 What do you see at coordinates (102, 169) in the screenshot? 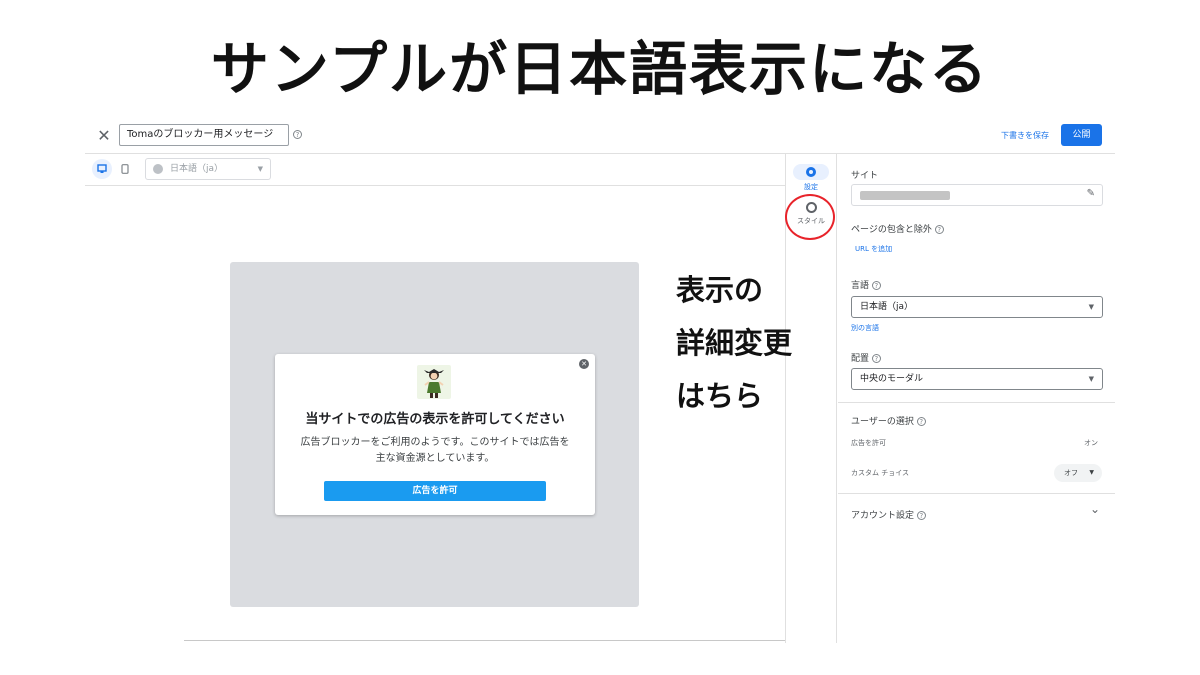
I see `desktop-preview-icon` at bounding box center [102, 169].